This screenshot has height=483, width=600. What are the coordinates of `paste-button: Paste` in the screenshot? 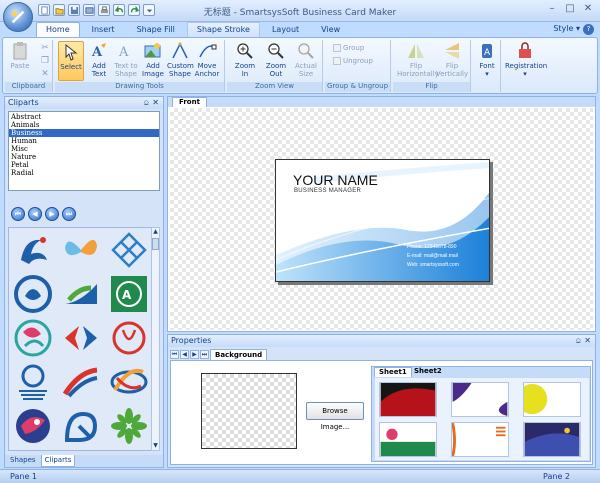 It's located at (20, 55).